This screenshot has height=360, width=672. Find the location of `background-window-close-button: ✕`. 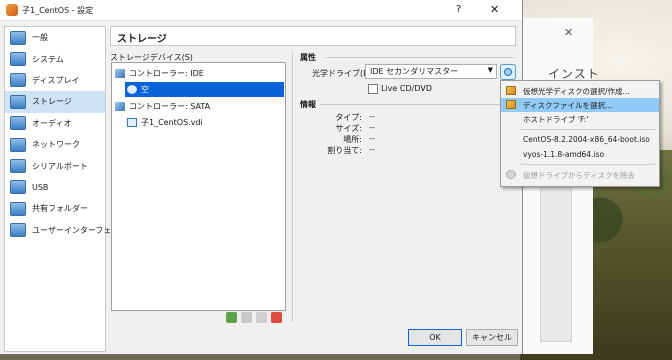

background-window-close-button: ✕ is located at coordinates (568, 32).